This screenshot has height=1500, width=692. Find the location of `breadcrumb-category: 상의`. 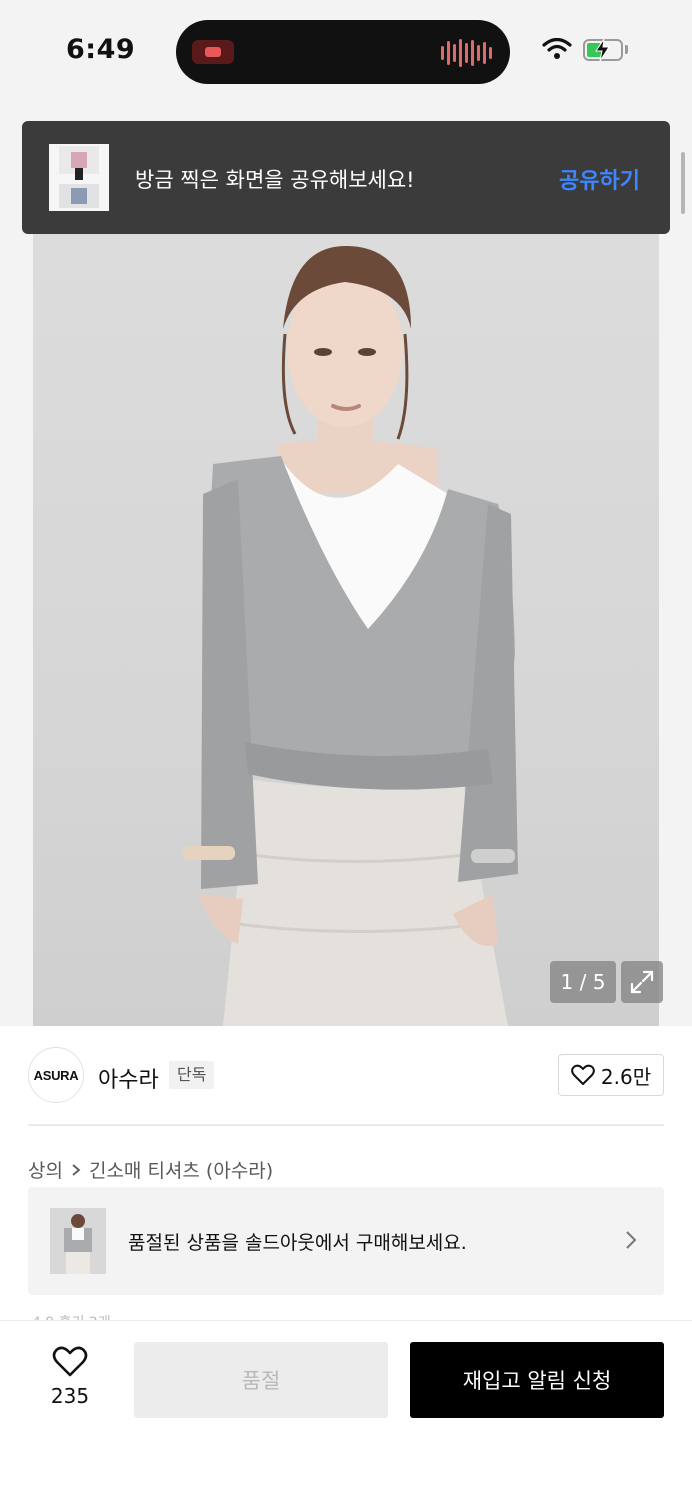

breadcrumb-category: 상의 is located at coordinates (45, 1169).